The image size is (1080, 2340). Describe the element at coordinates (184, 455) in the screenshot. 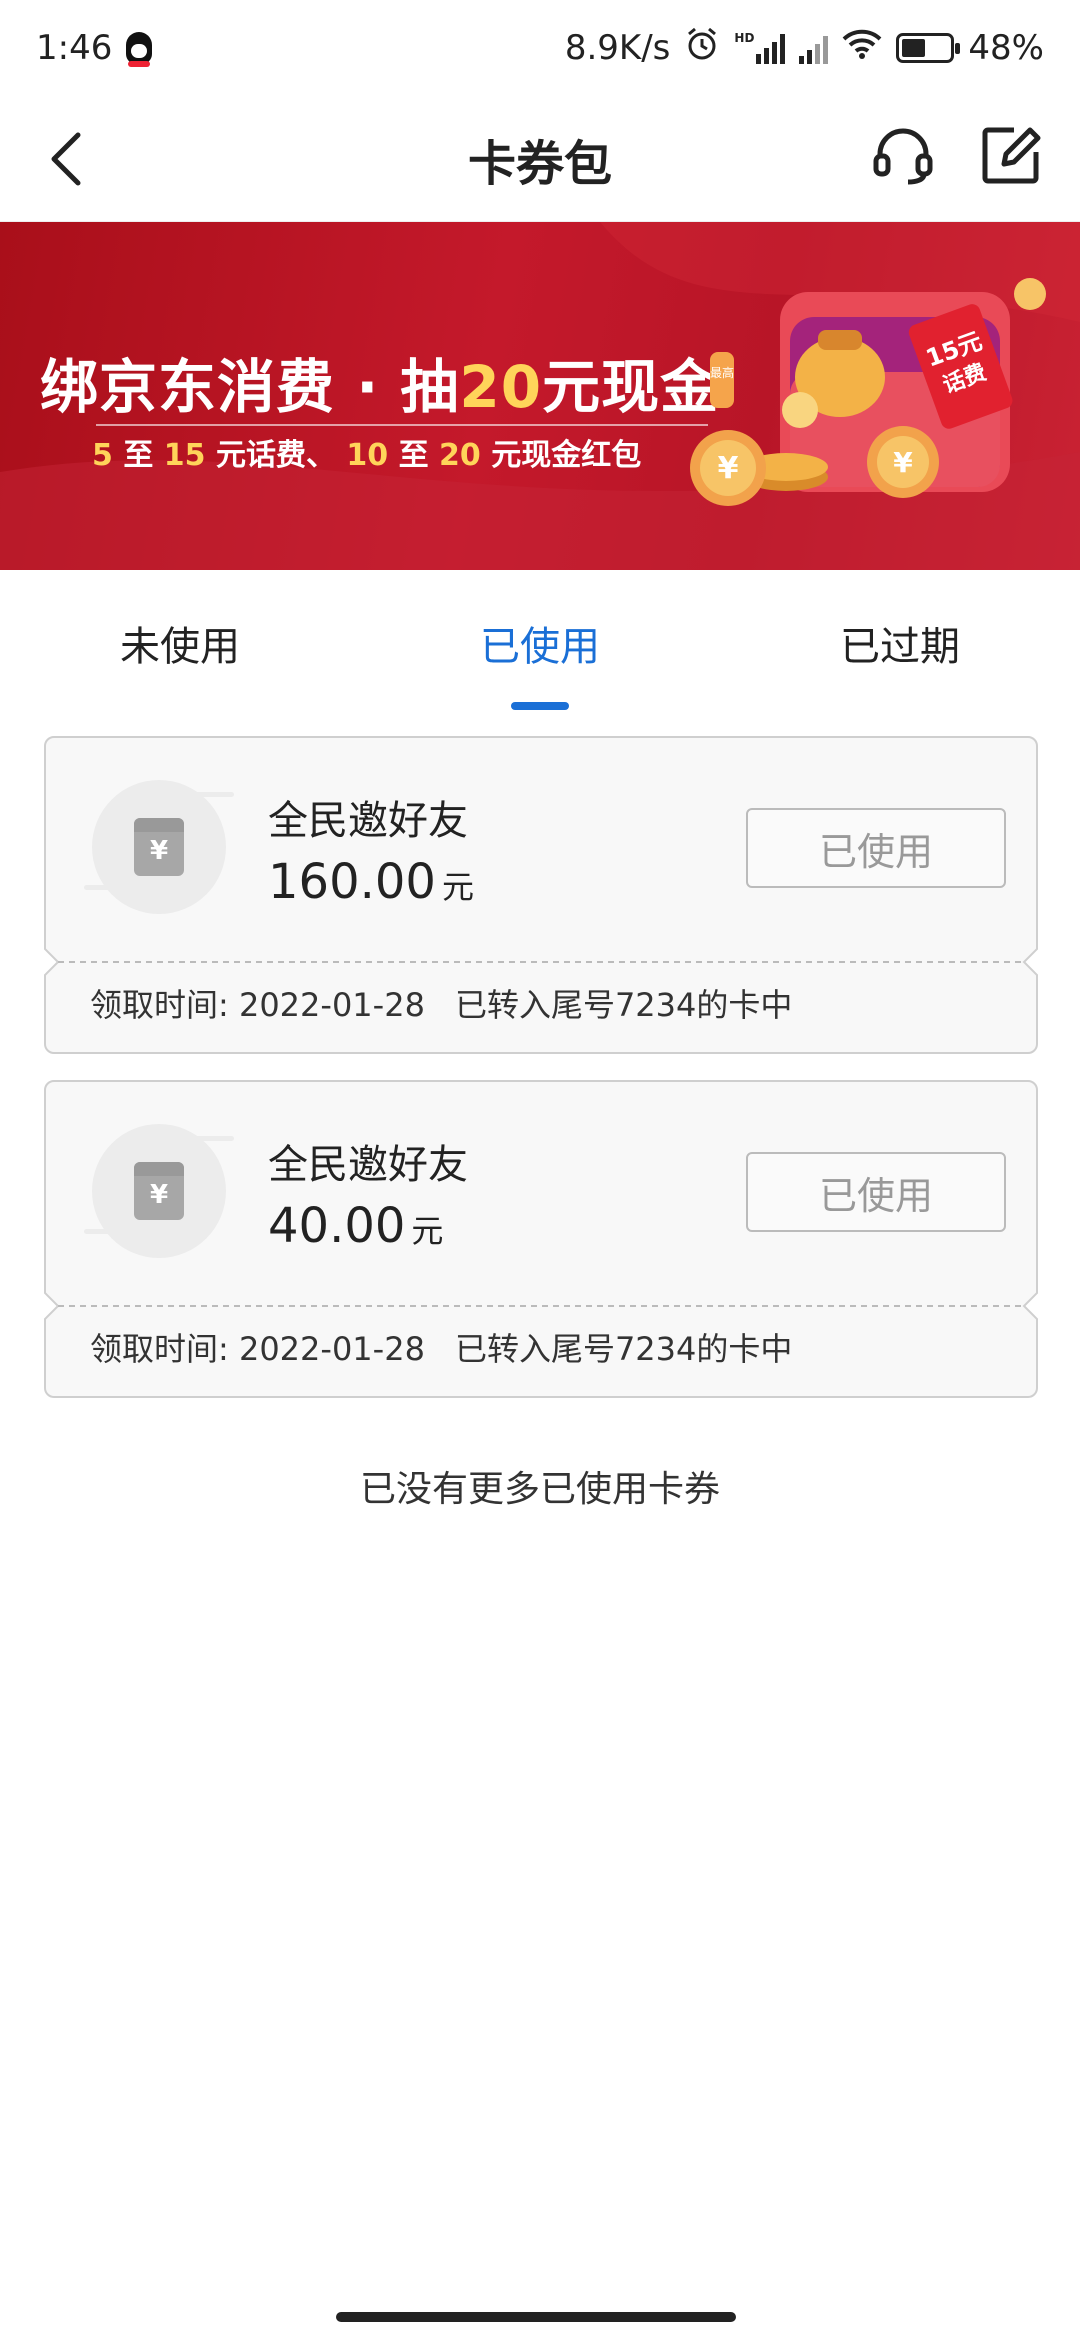

I see `banner-sub-part: 15` at that location.